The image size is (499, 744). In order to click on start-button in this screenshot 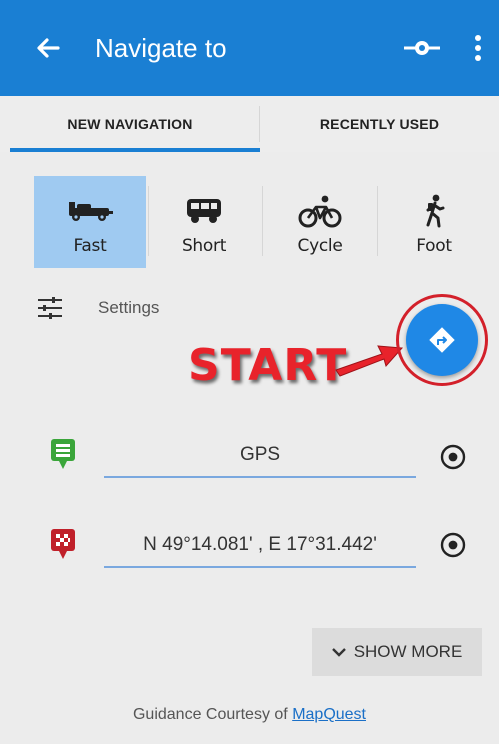, I will do `click(442, 340)`.